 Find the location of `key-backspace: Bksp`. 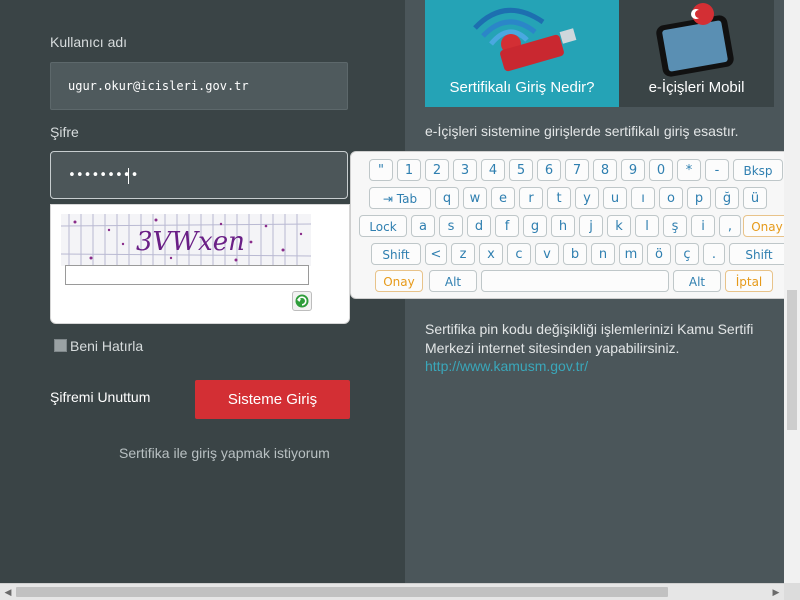

key-backspace: Bksp is located at coordinates (758, 170).